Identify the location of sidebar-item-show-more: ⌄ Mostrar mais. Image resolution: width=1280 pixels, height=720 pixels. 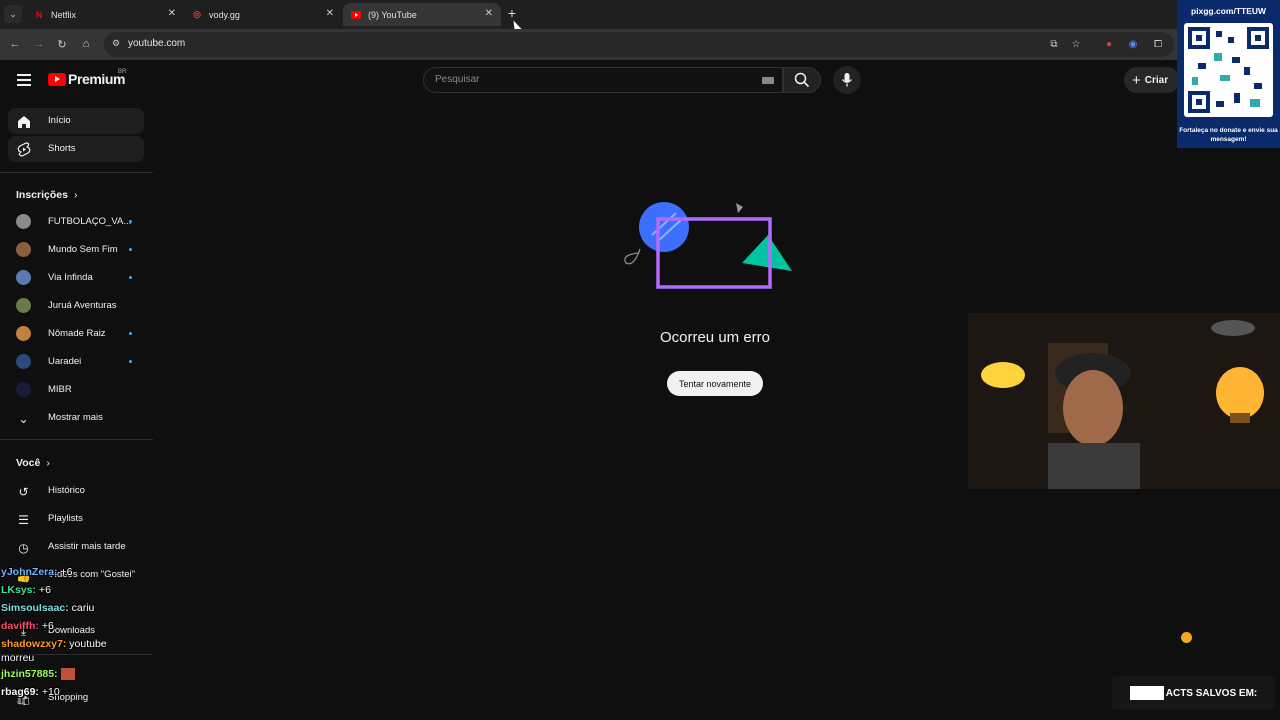
(76, 418).